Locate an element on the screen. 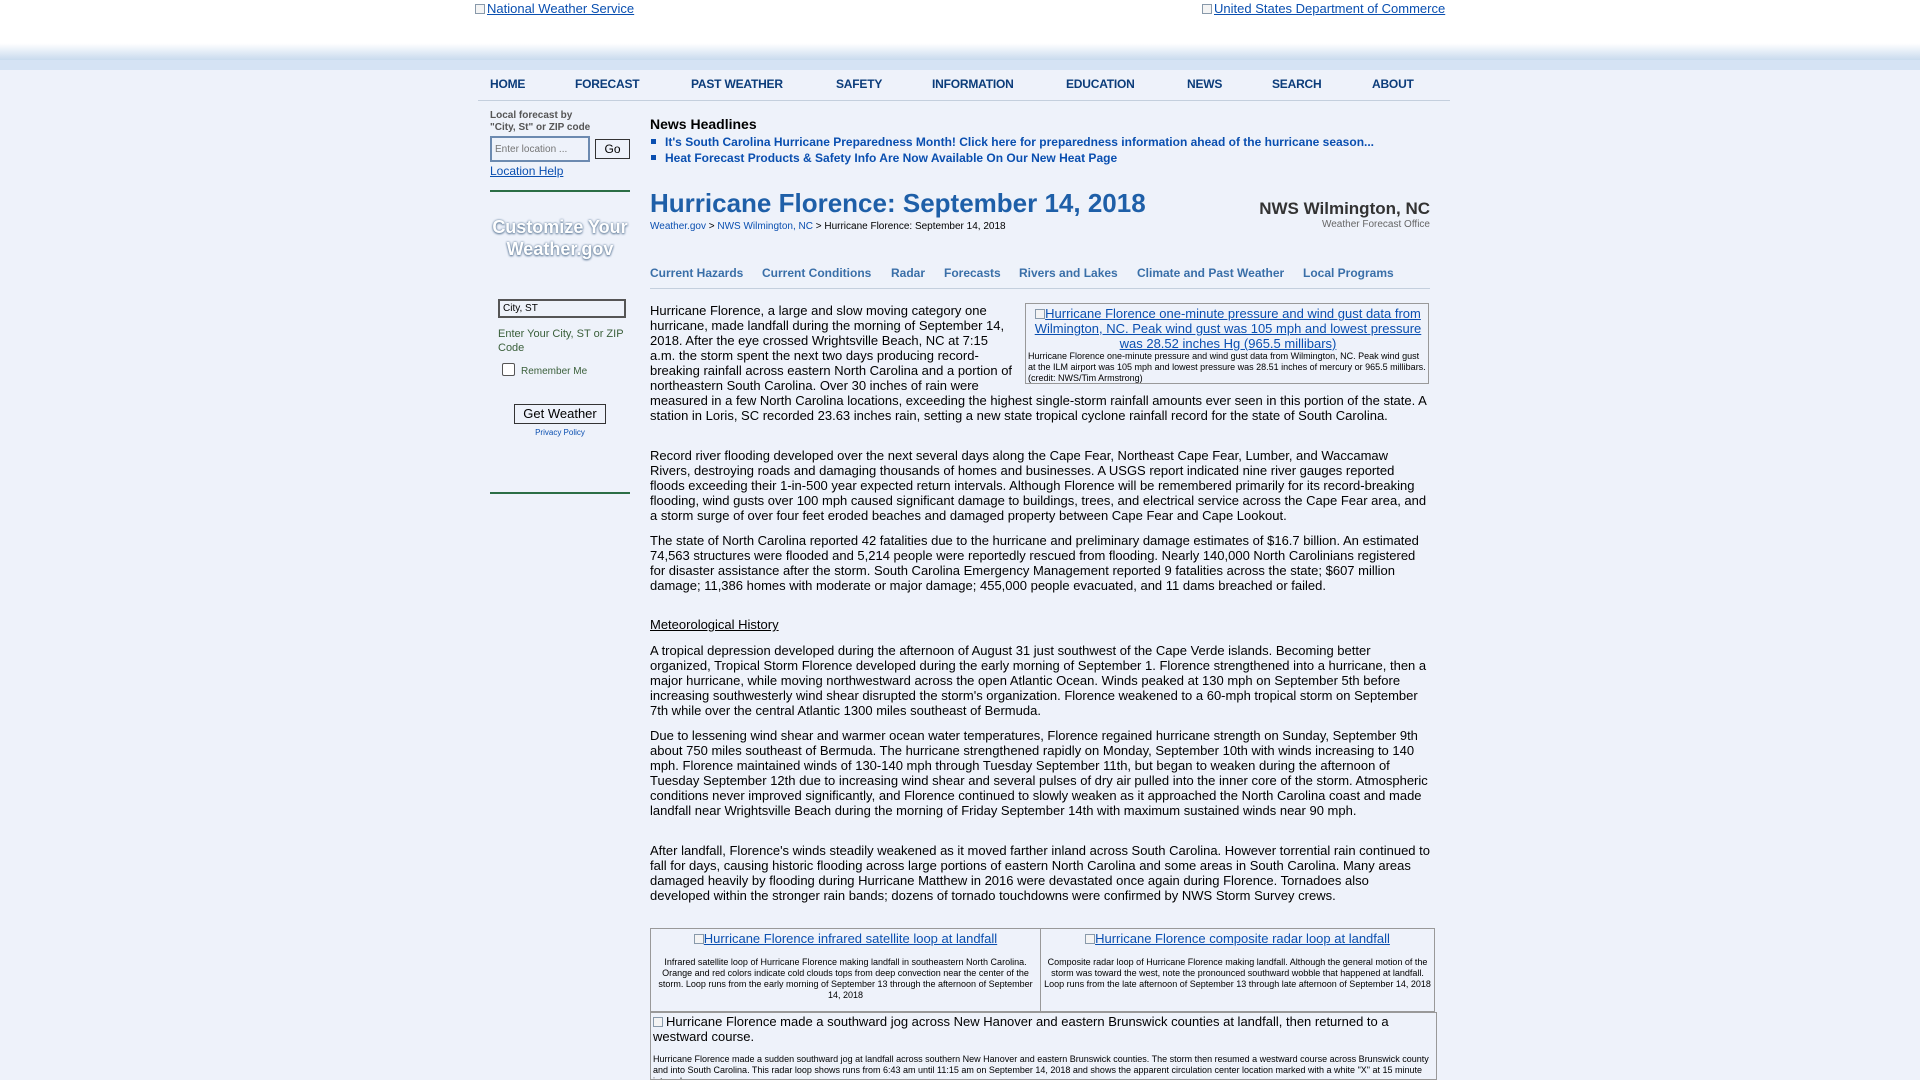 The width and height of the screenshot is (1920, 1080). breadcrumb-nws-wilmington: NWS Wilmington, NC is located at coordinates (765, 226).